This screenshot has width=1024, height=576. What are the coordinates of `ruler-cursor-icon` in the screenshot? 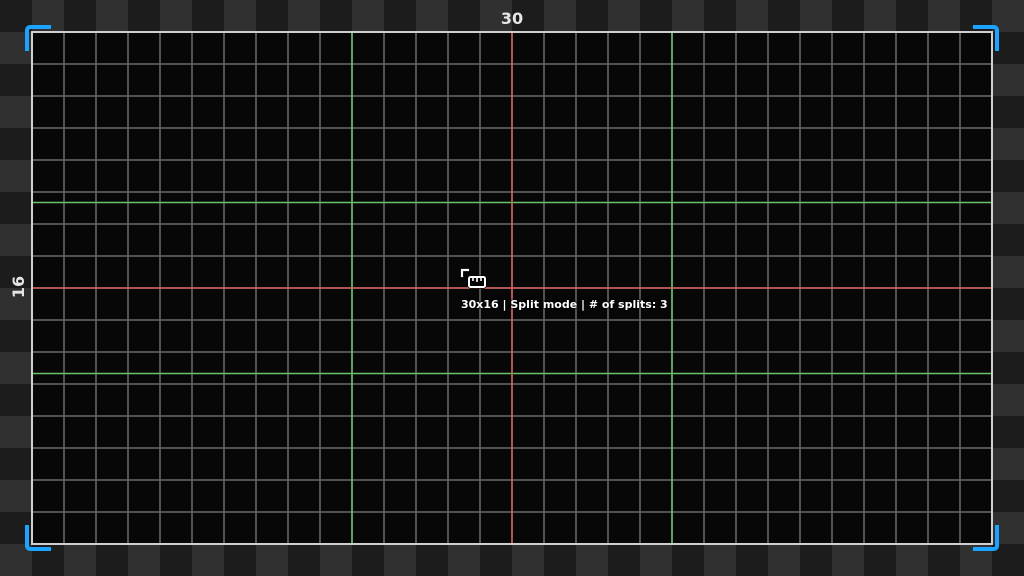 It's located at (473, 278).